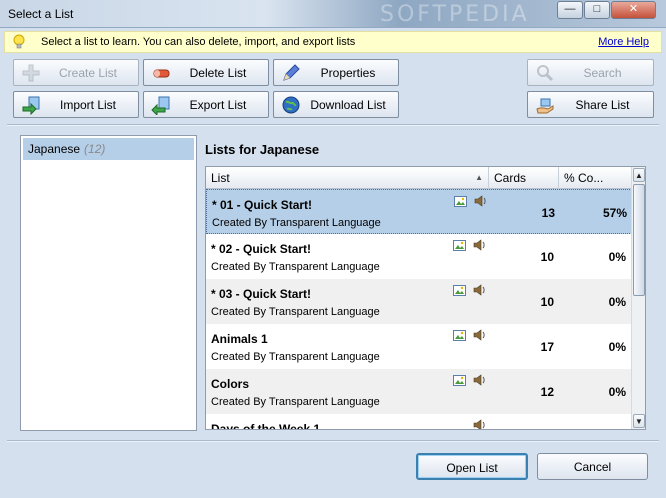  Describe the element at coordinates (31, 73) in the screenshot. I see `plus-icon` at that location.